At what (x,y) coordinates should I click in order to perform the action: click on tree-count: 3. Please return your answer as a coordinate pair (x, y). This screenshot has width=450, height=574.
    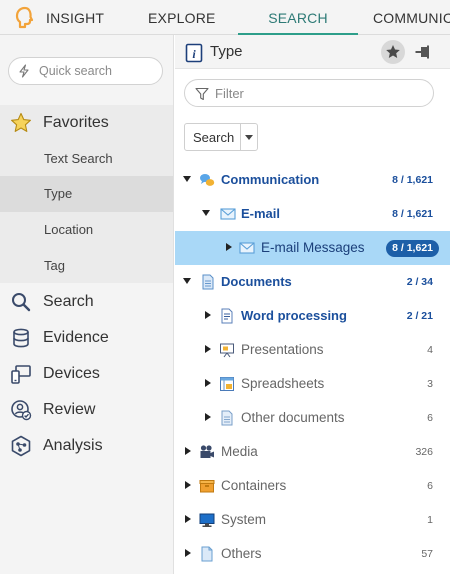
    Looking at the image, I should click on (430, 384).